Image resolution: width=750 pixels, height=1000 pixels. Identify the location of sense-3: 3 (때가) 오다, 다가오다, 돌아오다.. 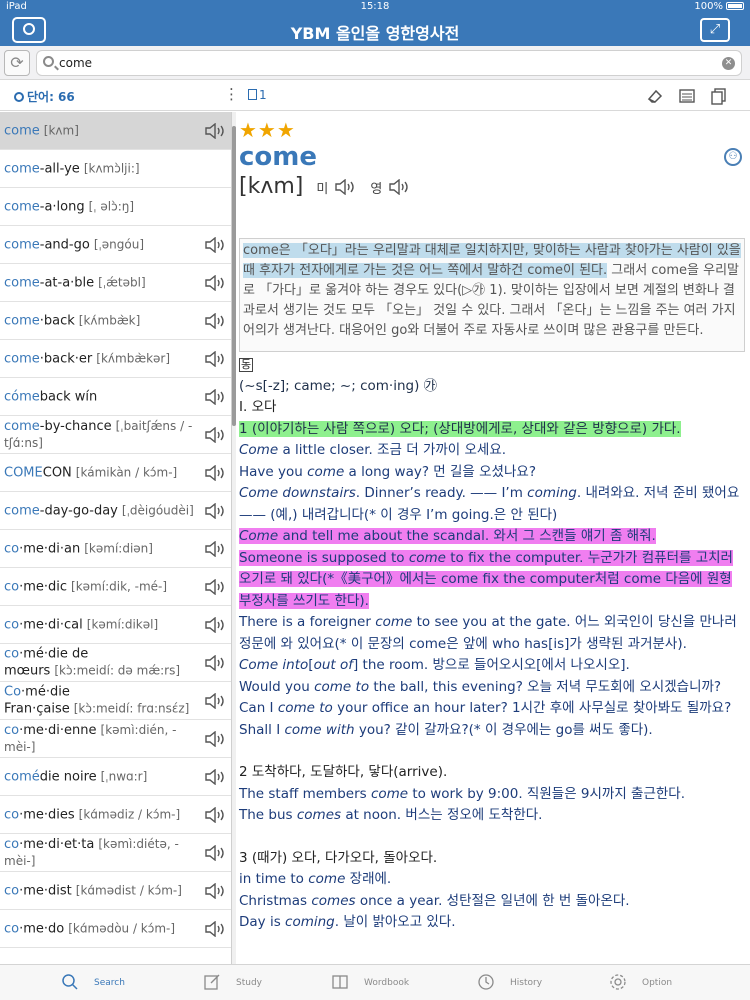
(338, 857).